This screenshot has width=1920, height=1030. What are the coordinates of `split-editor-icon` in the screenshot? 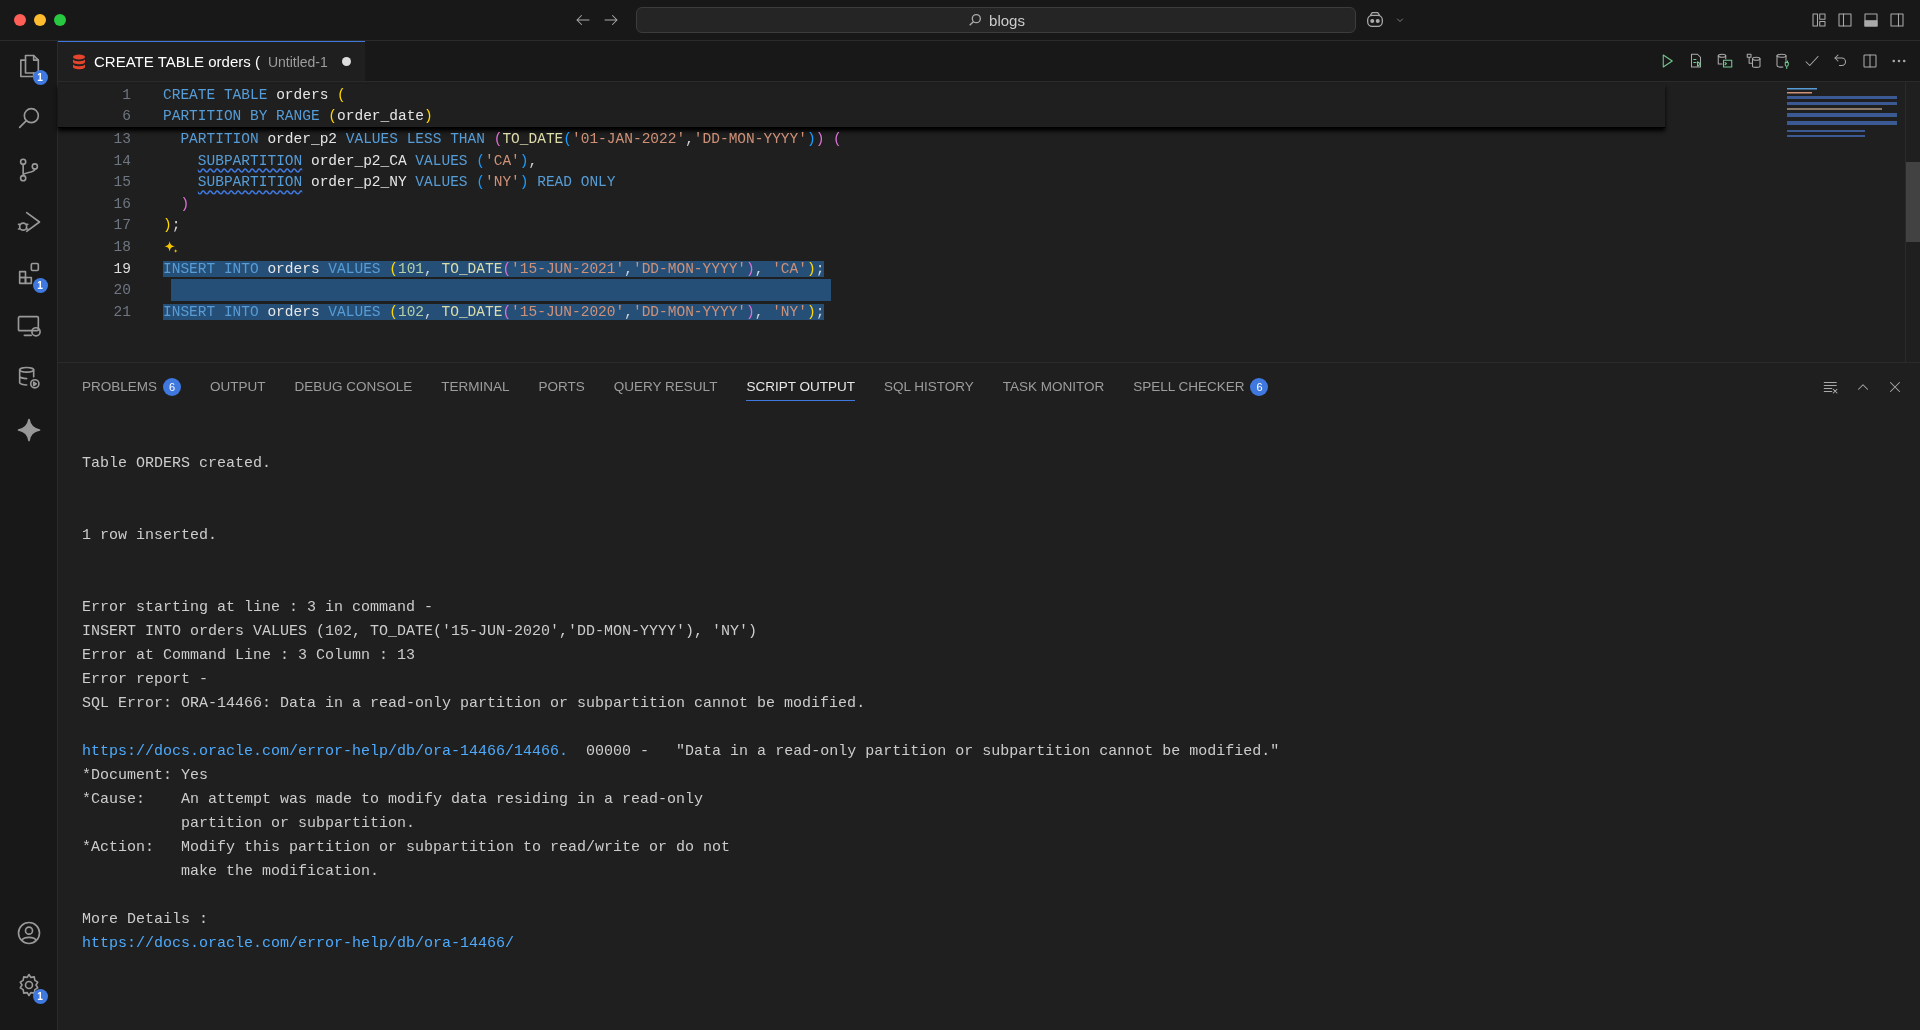 It's located at (1870, 61).